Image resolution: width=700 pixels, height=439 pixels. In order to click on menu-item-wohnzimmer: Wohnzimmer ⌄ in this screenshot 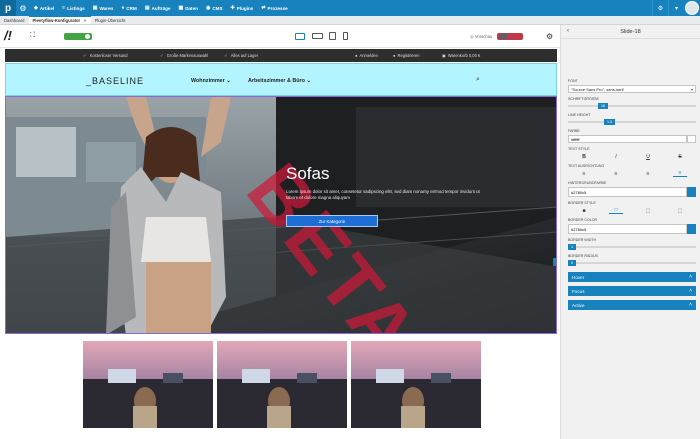, I will do `click(211, 81)`.